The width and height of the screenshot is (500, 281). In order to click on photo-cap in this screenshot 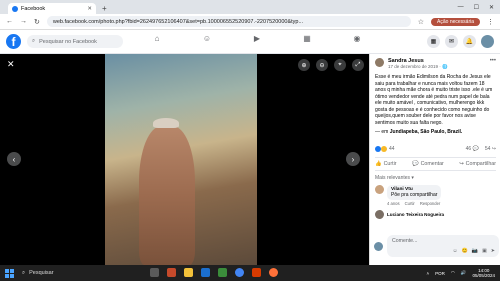, I will do `click(166, 123)`.